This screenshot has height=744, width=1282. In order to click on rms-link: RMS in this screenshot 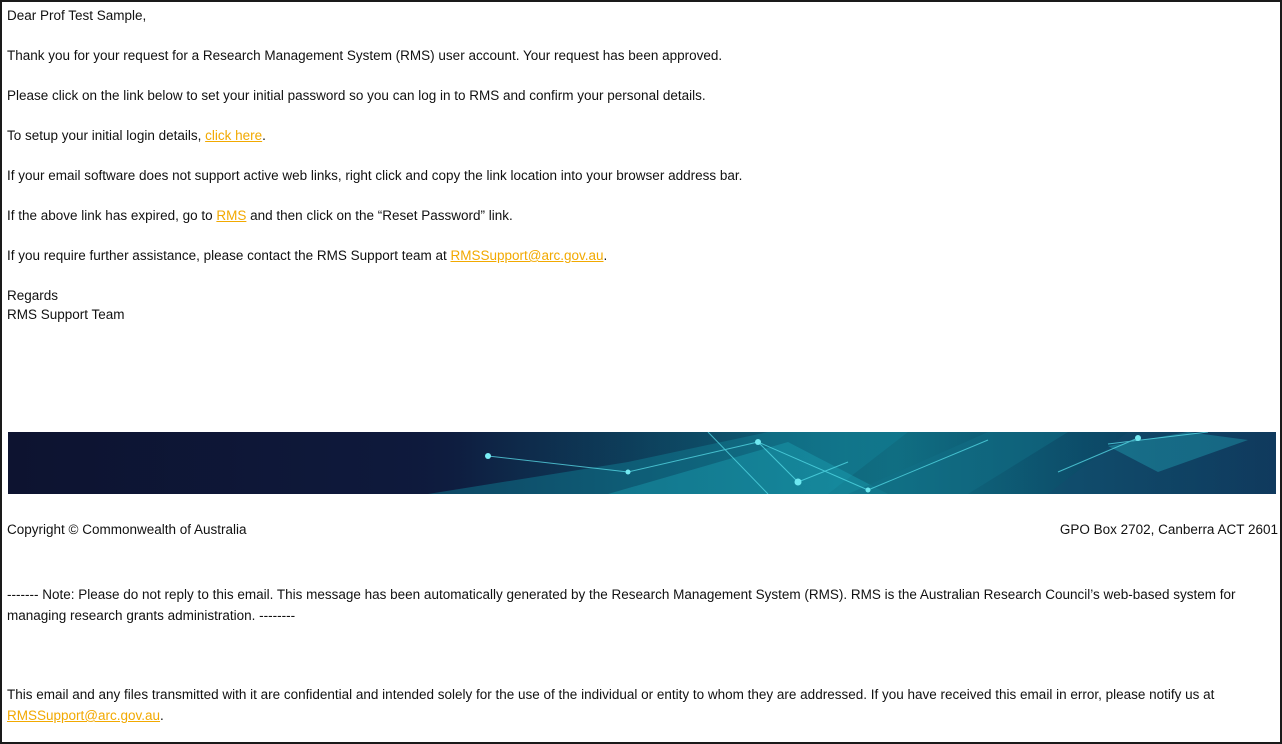, I will do `click(231, 215)`.